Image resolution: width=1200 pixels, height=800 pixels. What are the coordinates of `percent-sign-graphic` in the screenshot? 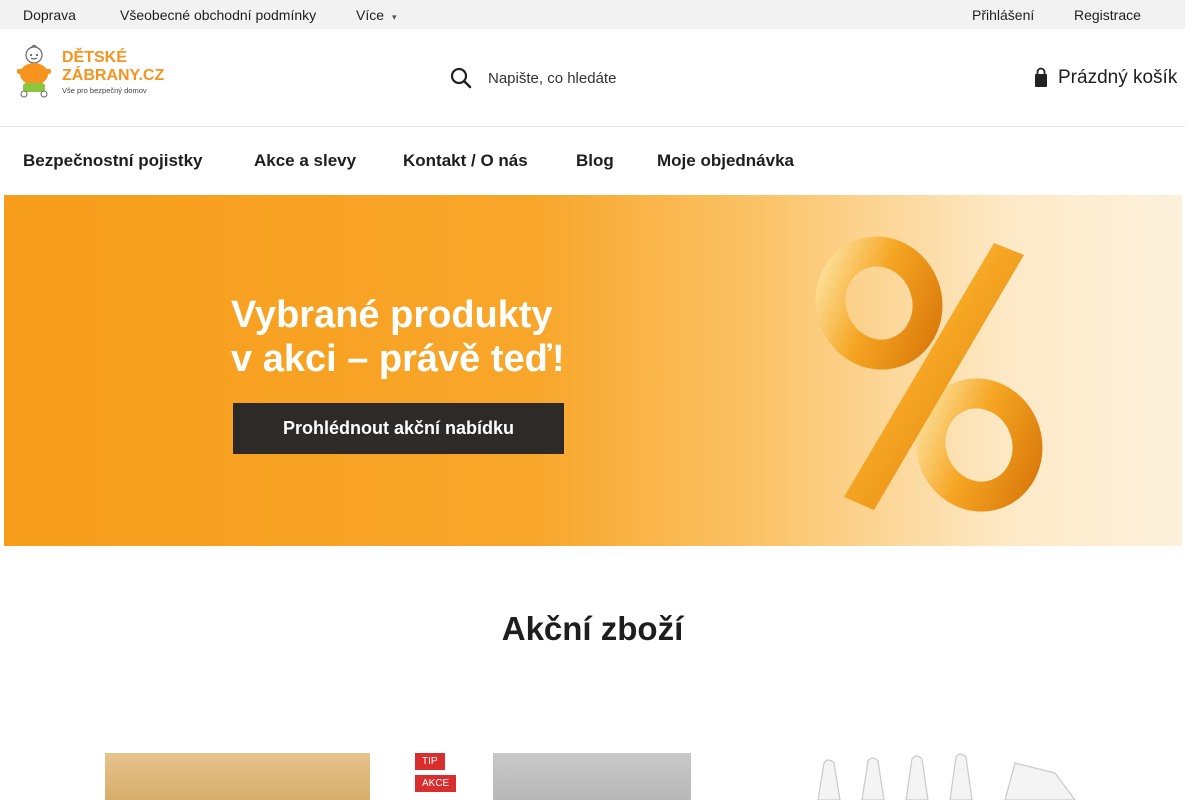 It's located at (929, 374).